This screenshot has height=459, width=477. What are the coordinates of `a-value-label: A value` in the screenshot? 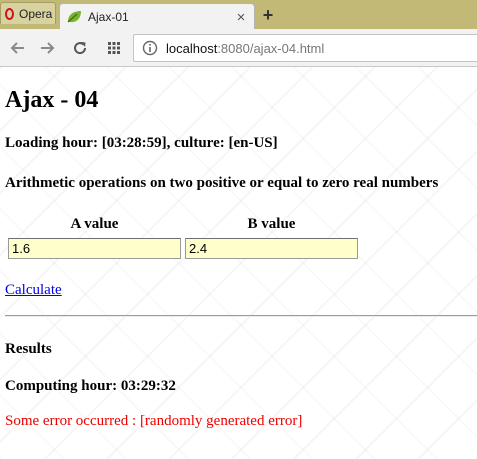 It's located at (94, 224).